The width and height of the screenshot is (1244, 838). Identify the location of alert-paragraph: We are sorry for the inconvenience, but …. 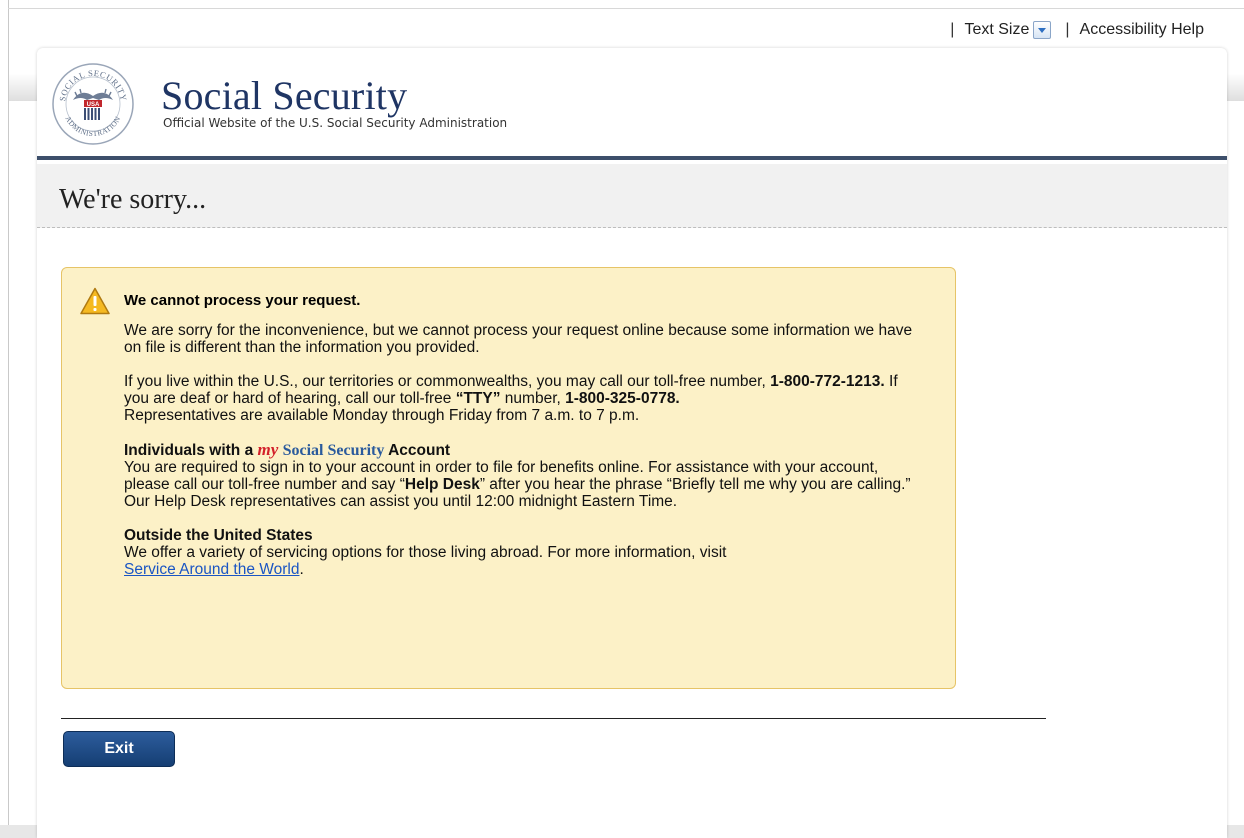
(518, 339).